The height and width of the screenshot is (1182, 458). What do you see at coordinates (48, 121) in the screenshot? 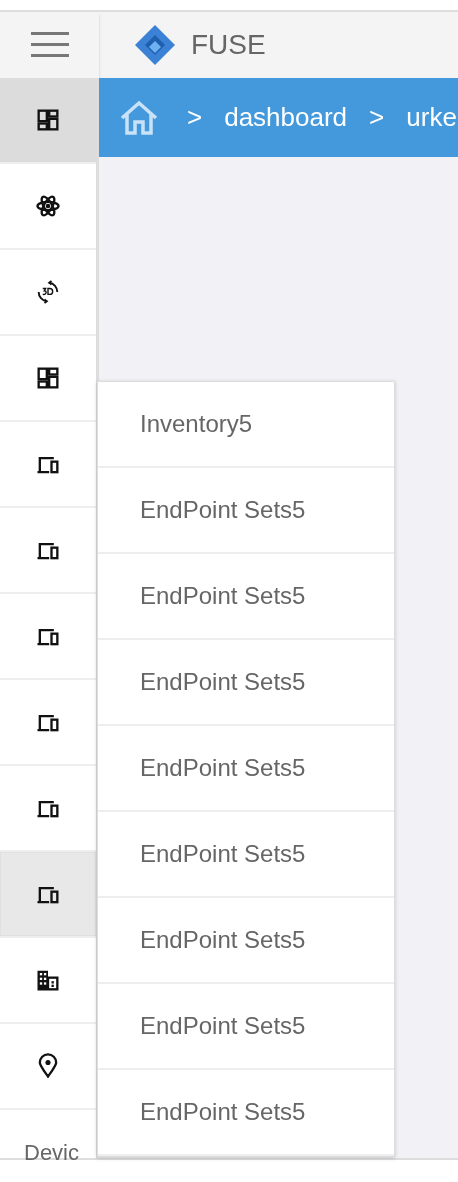
I see `sidebar-item` at bounding box center [48, 121].